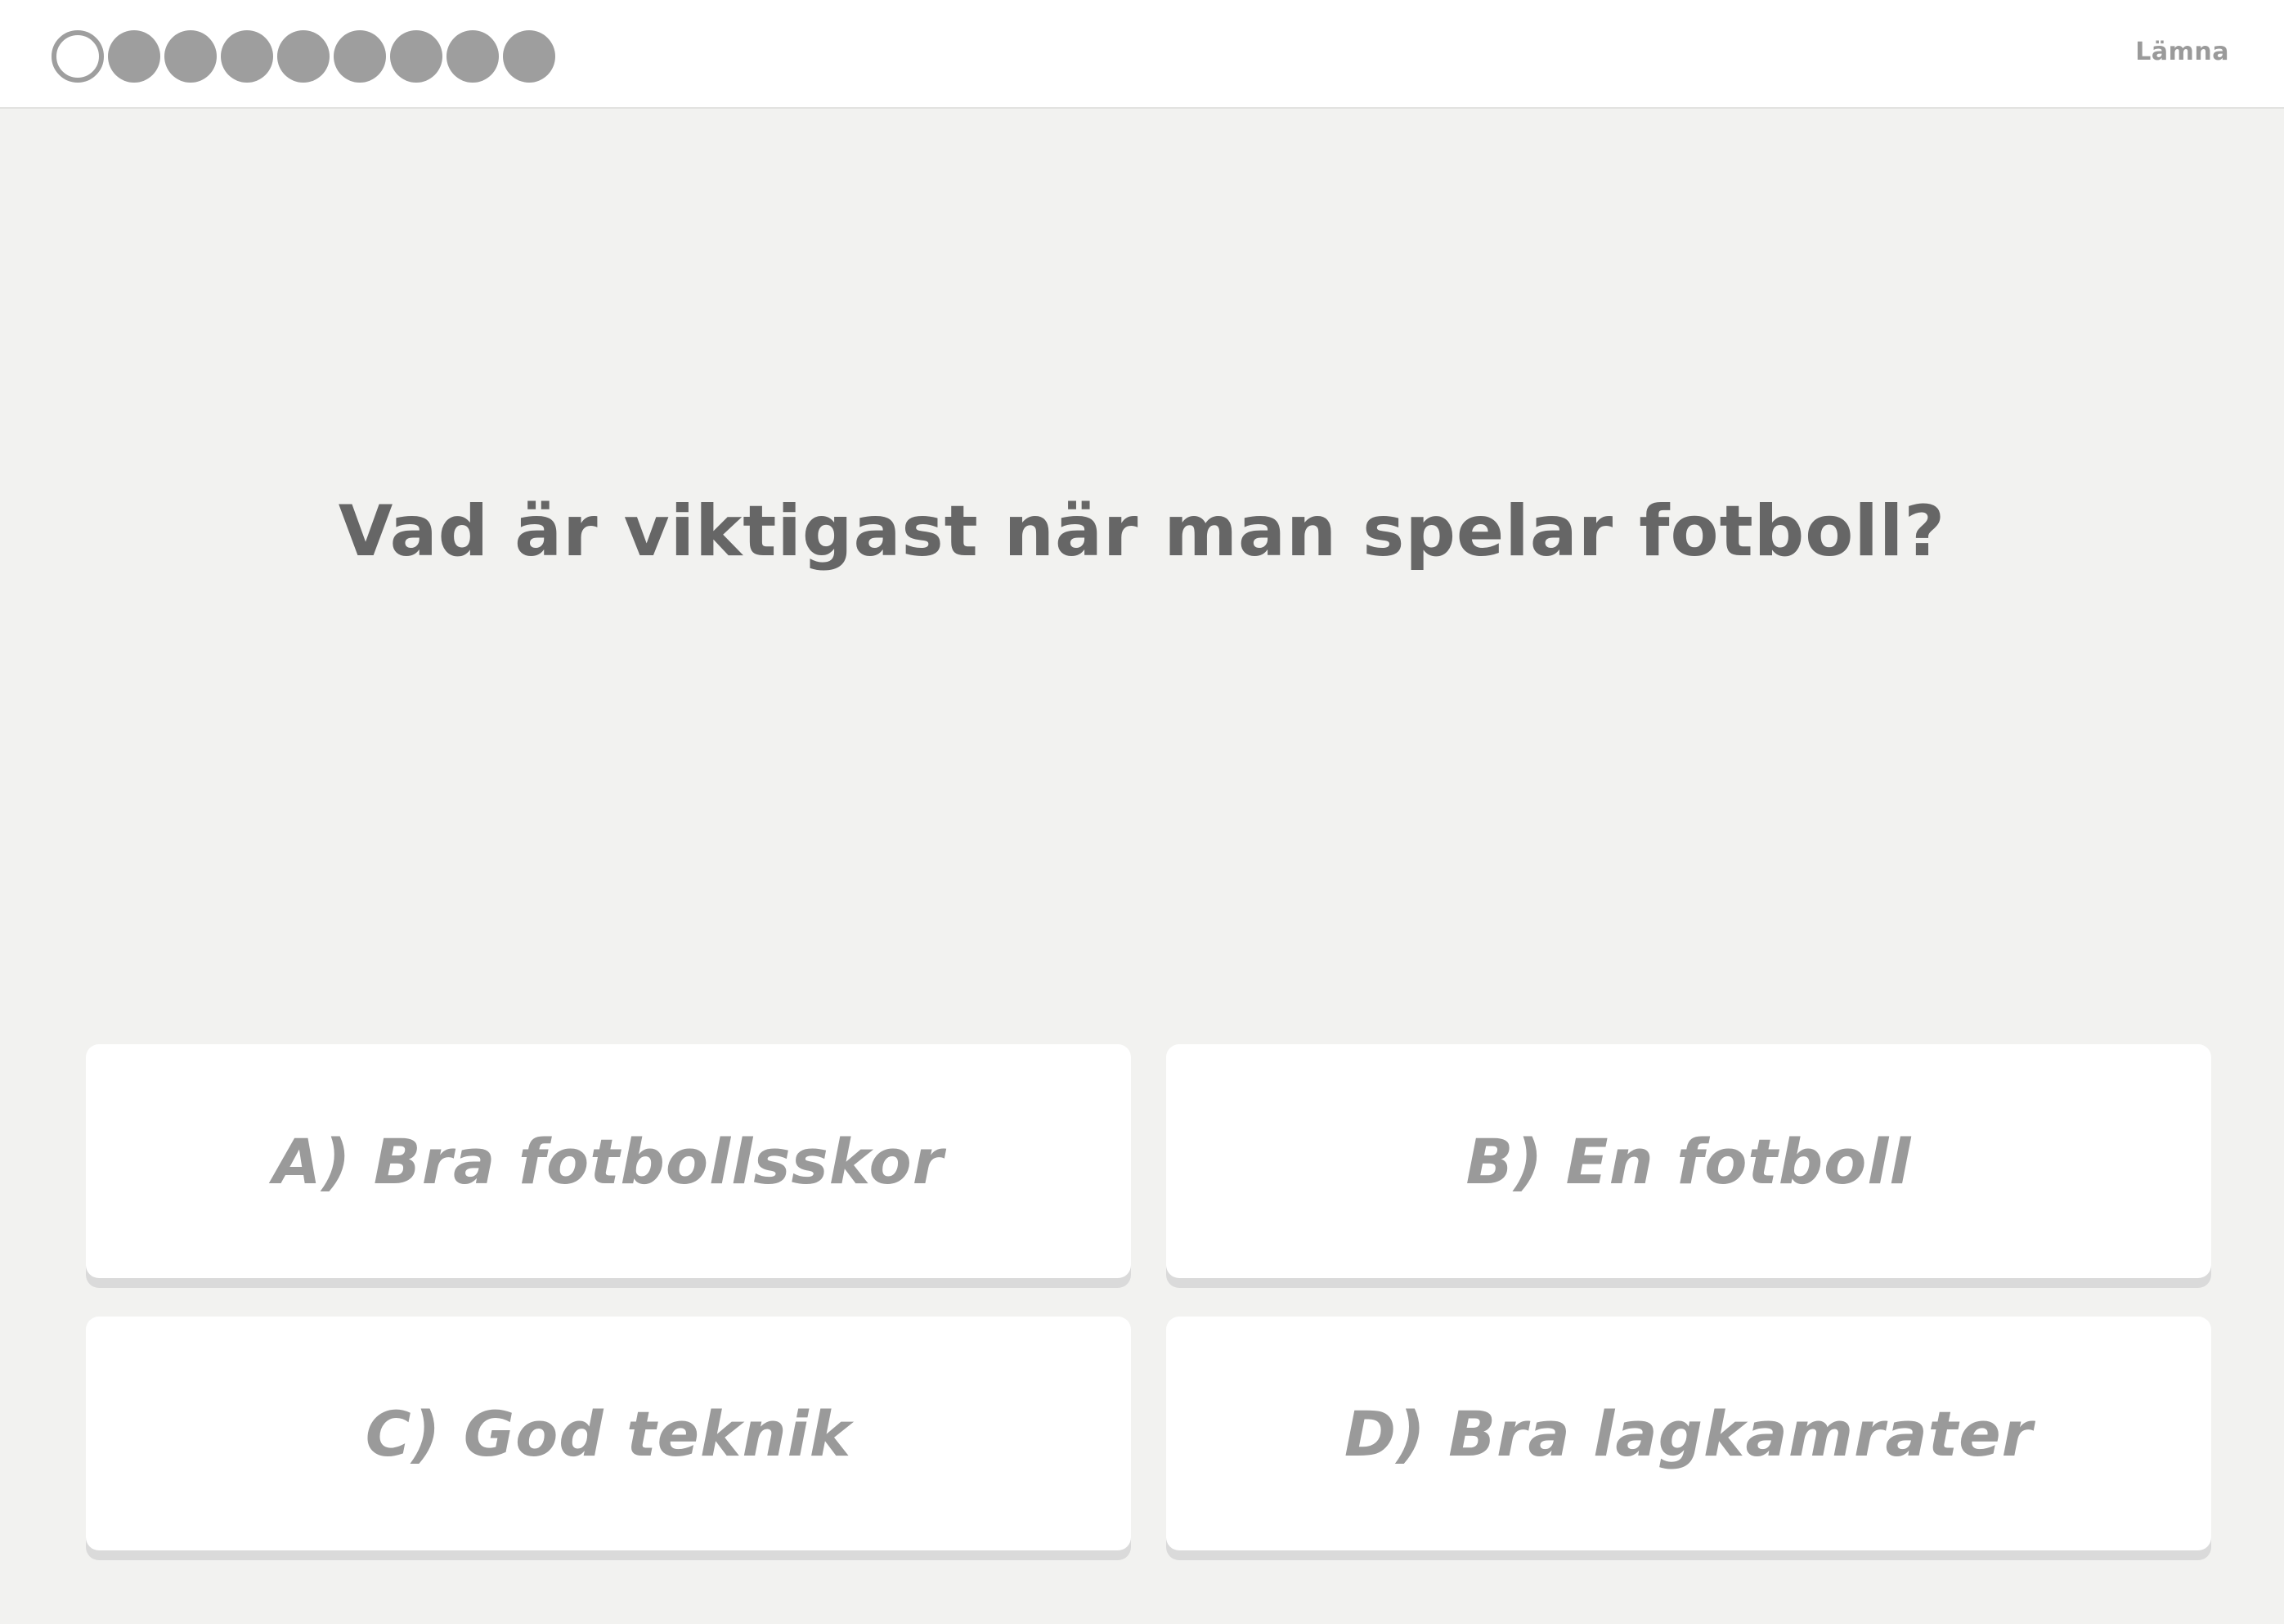  I want to click on answer-button-b: B) En fotboll, so click(1688, 1161).